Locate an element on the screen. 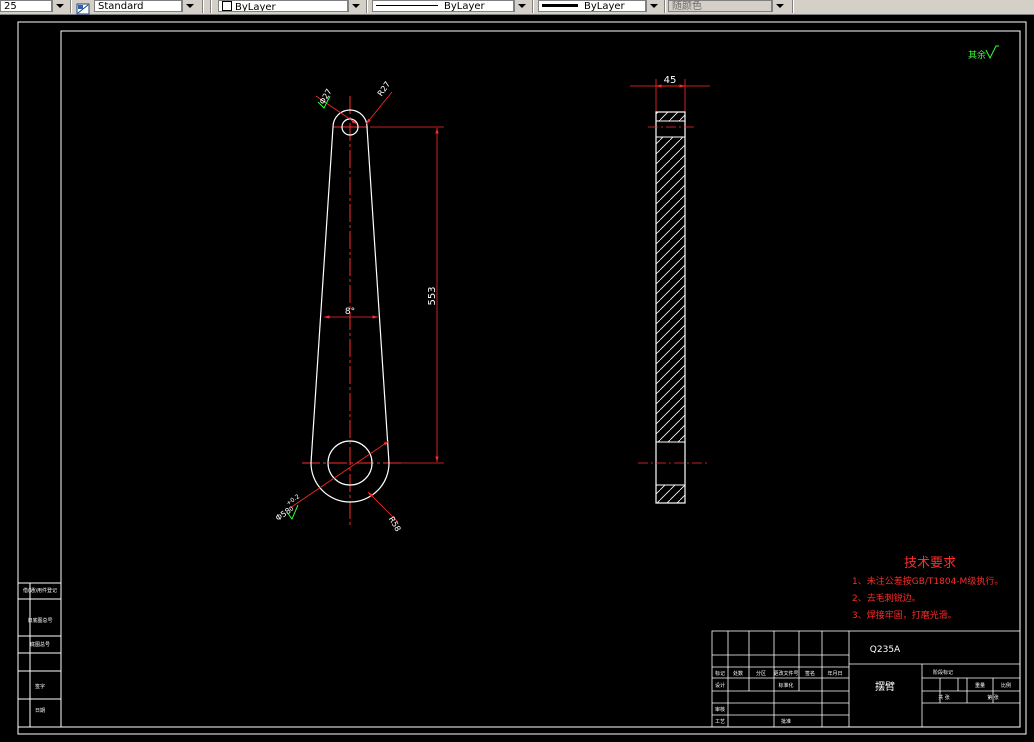 This screenshot has height=742, width=1034. linetype-preview-icon is located at coordinates (407, 5).